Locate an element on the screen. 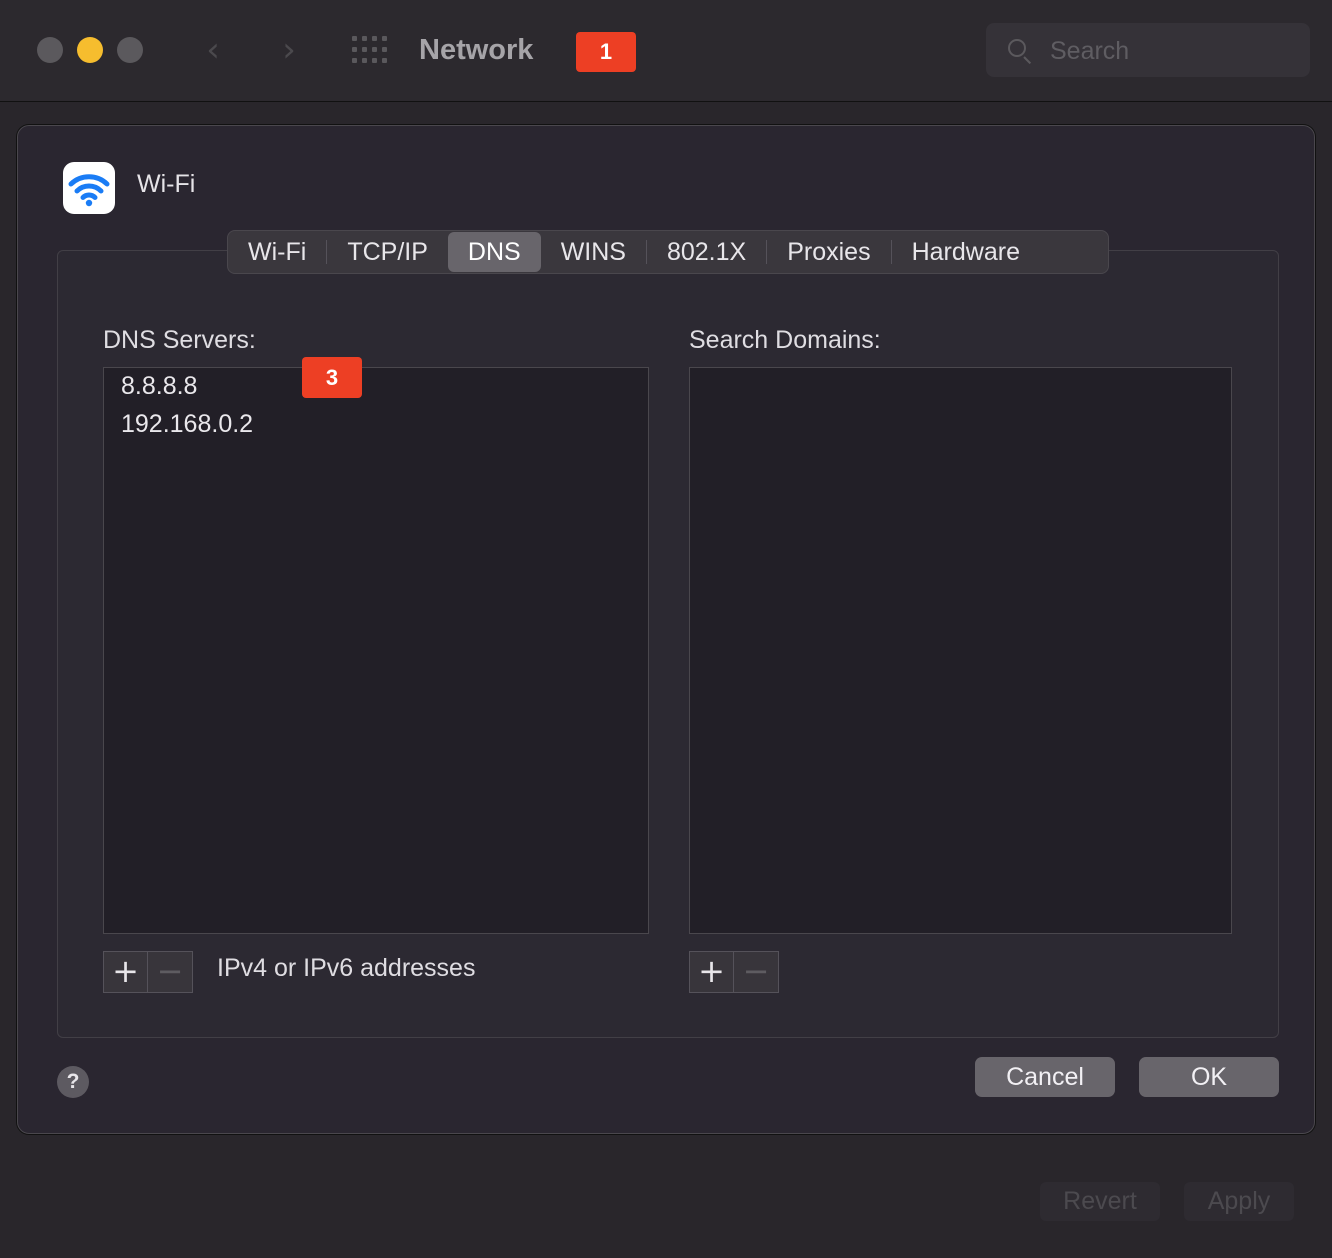 This screenshot has height=1258, width=1332. ok-button: OK is located at coordinates (1209, 1077).